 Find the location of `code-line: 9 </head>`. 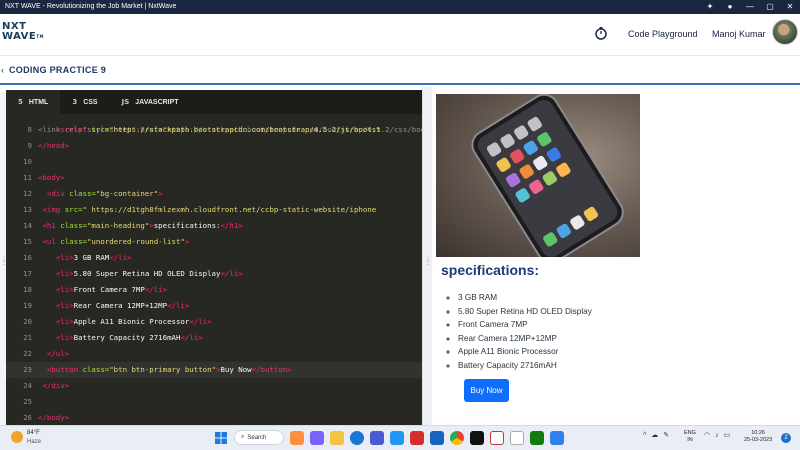

code-line: 9 </head> is located at coordinates (214, 146).